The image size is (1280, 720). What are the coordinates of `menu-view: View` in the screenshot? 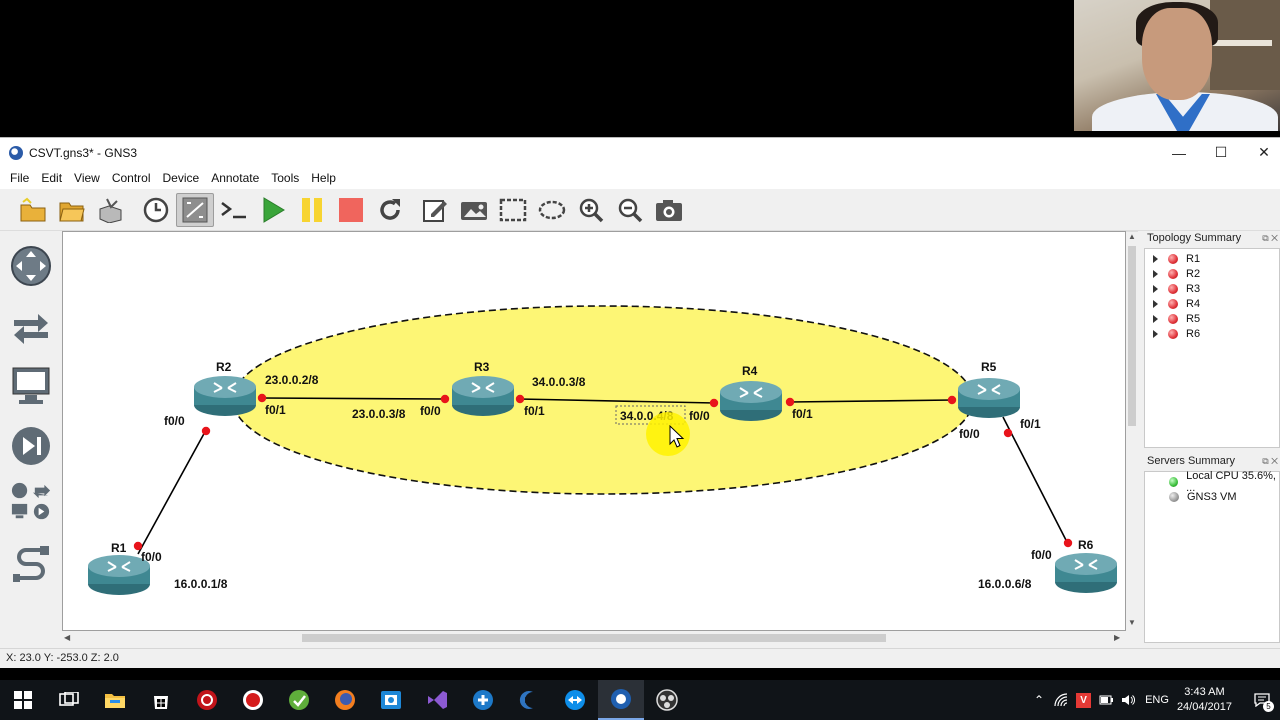 It's located at (88, 178).